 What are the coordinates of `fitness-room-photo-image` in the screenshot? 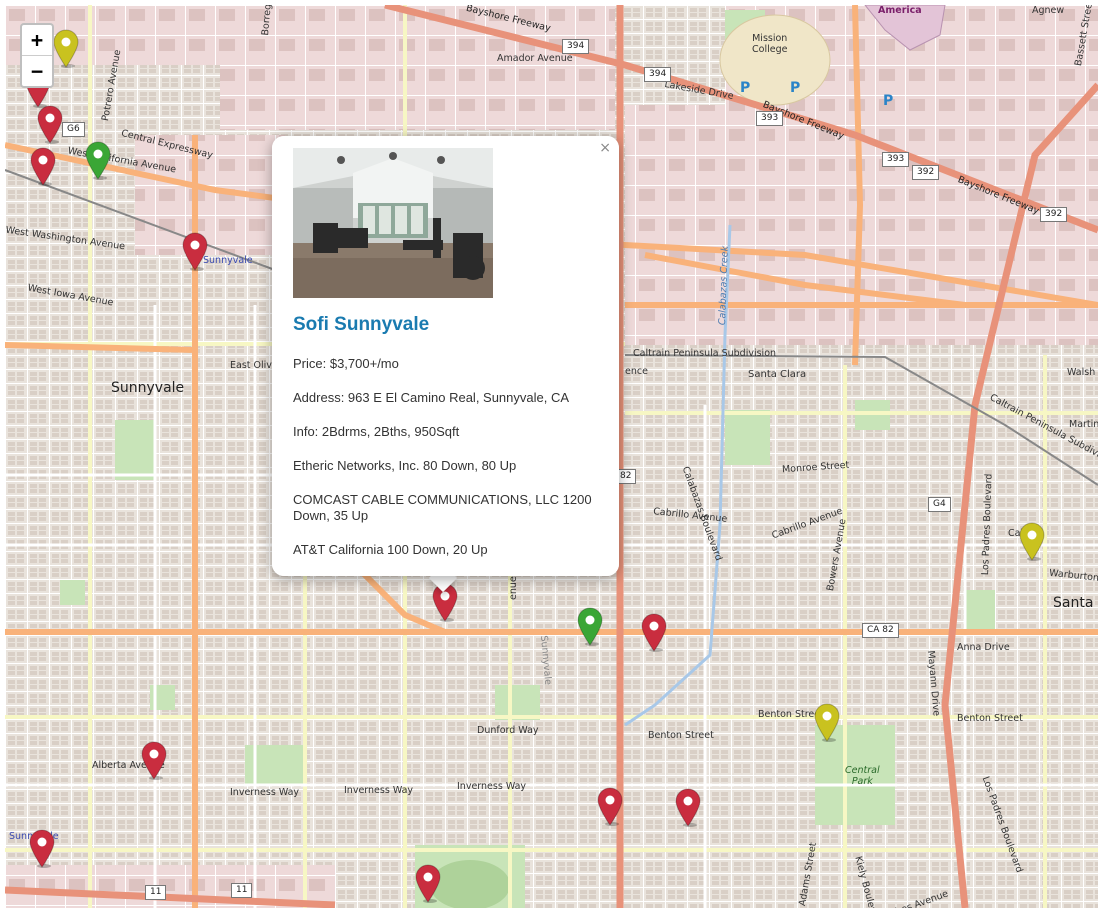 It's located at (393, 223).